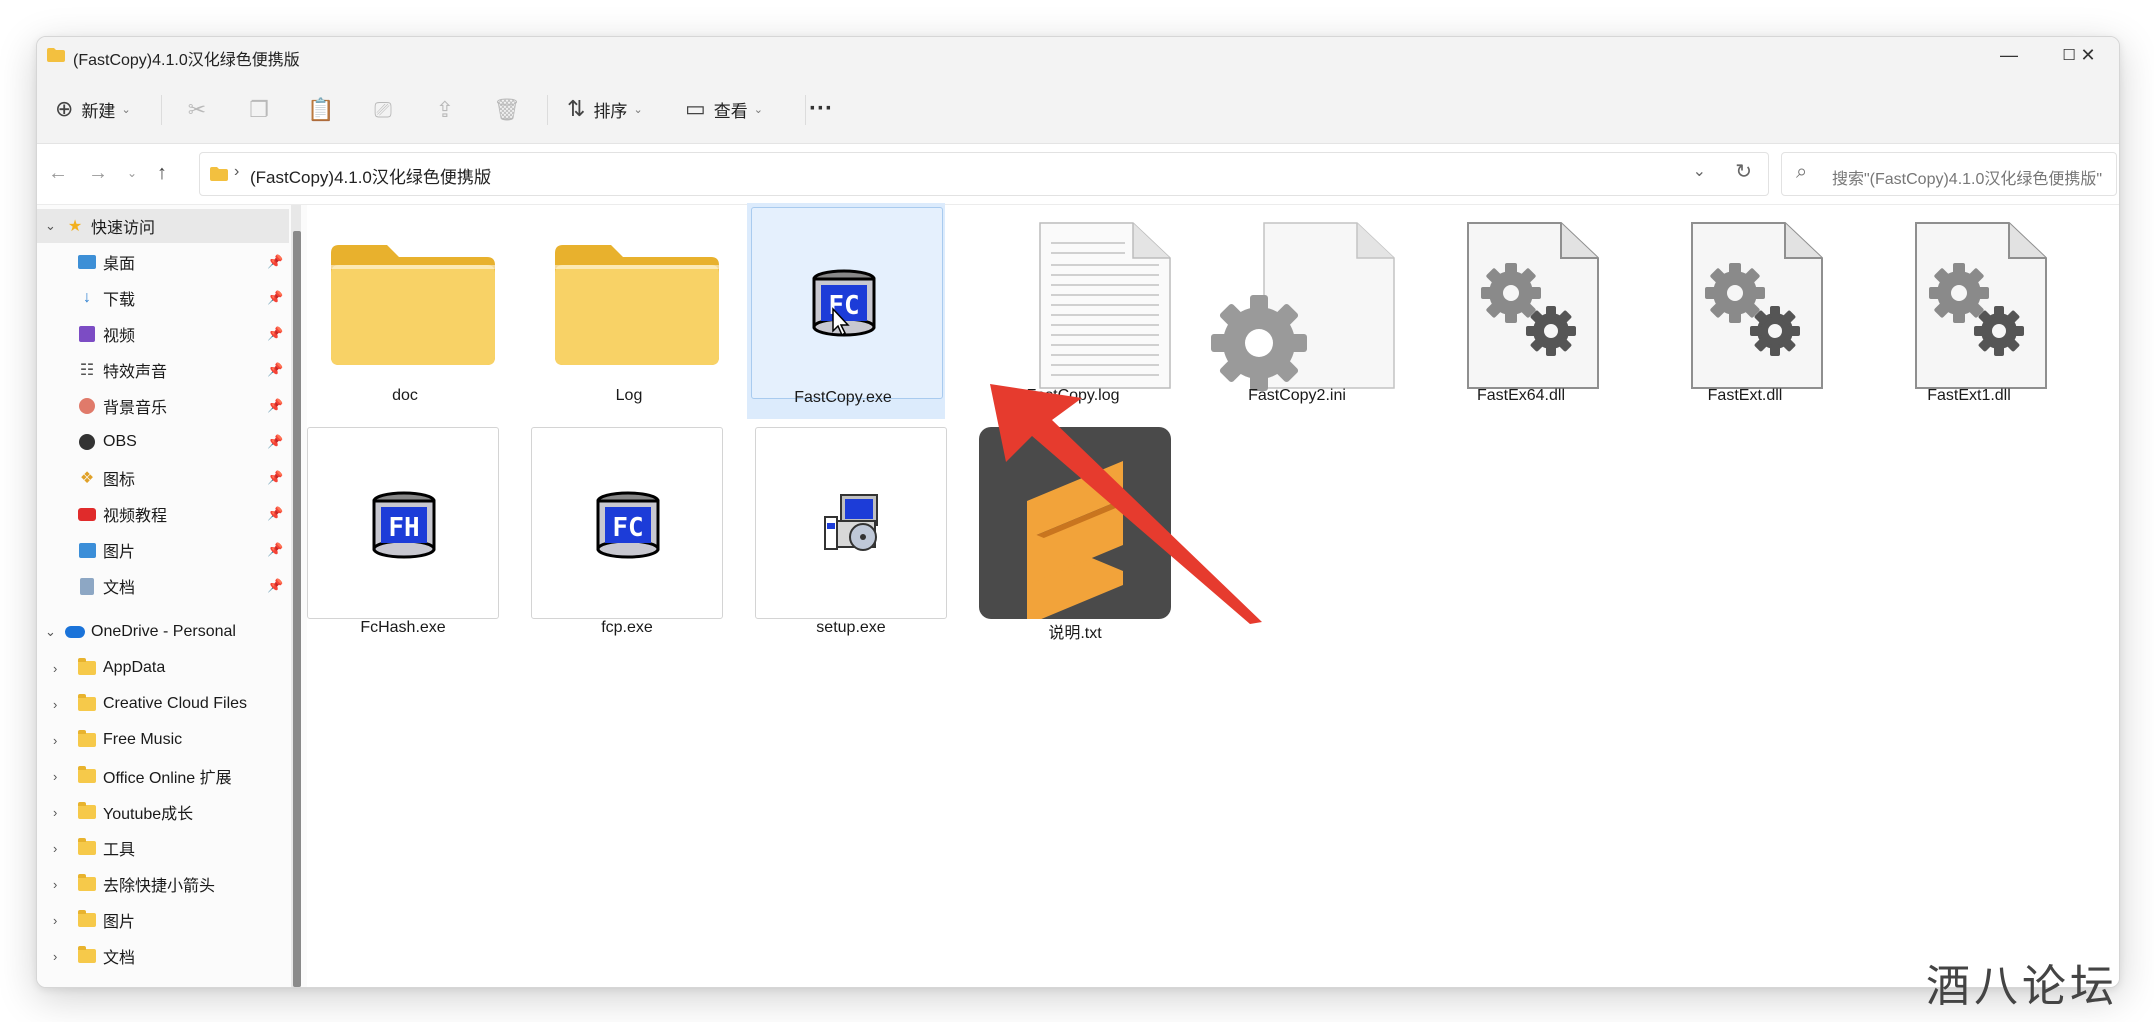 Image resolution: width=2154 pixels, height=1022 pixels. I want to click on file-item-fastext1-dll: FastExt1.dll, so click(1969, 310).